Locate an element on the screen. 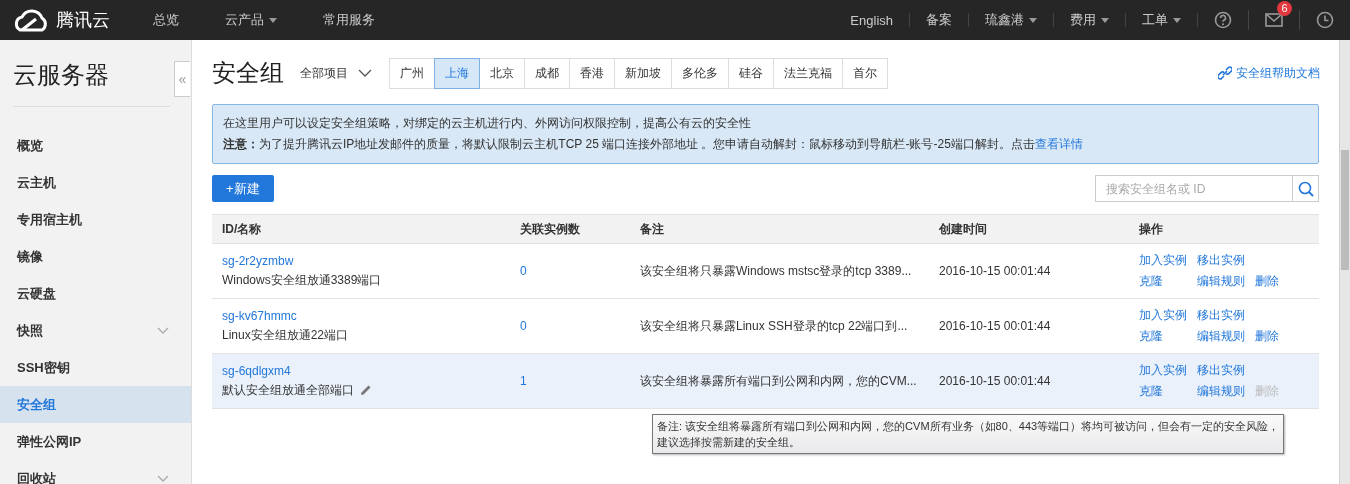 This screenshot has width=1350, height=484. region-tab: 硅谷 is located at coordinates (751, 73).